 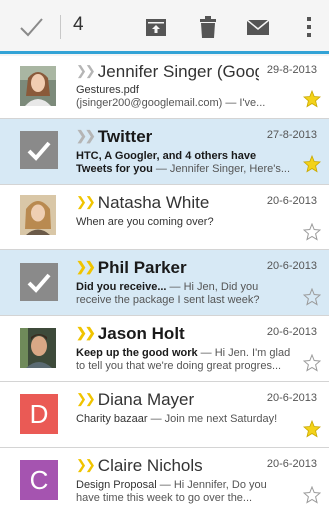 I want to click on letter-avatar: C, so click(x=39, y=480).